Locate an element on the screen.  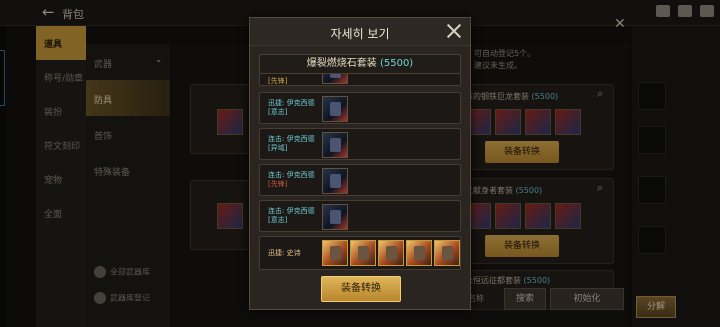
row-label: 迅捷: 史诗 is located at coordinates (284, 253).